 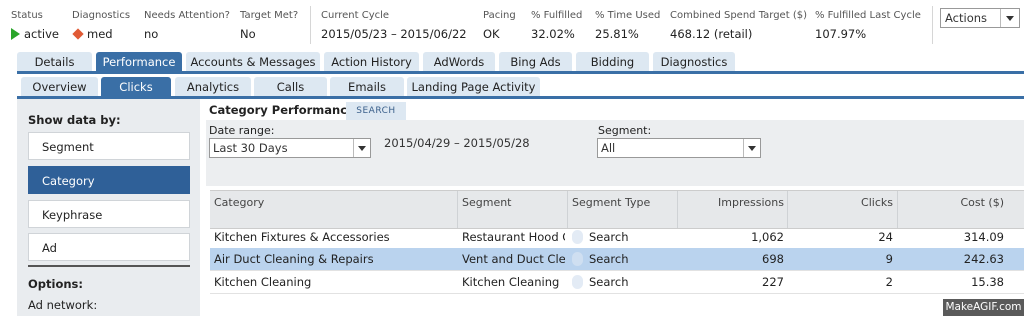 I want to click on pct-fulfilled-last-value: 107.97%, so click(x=841, y=34).